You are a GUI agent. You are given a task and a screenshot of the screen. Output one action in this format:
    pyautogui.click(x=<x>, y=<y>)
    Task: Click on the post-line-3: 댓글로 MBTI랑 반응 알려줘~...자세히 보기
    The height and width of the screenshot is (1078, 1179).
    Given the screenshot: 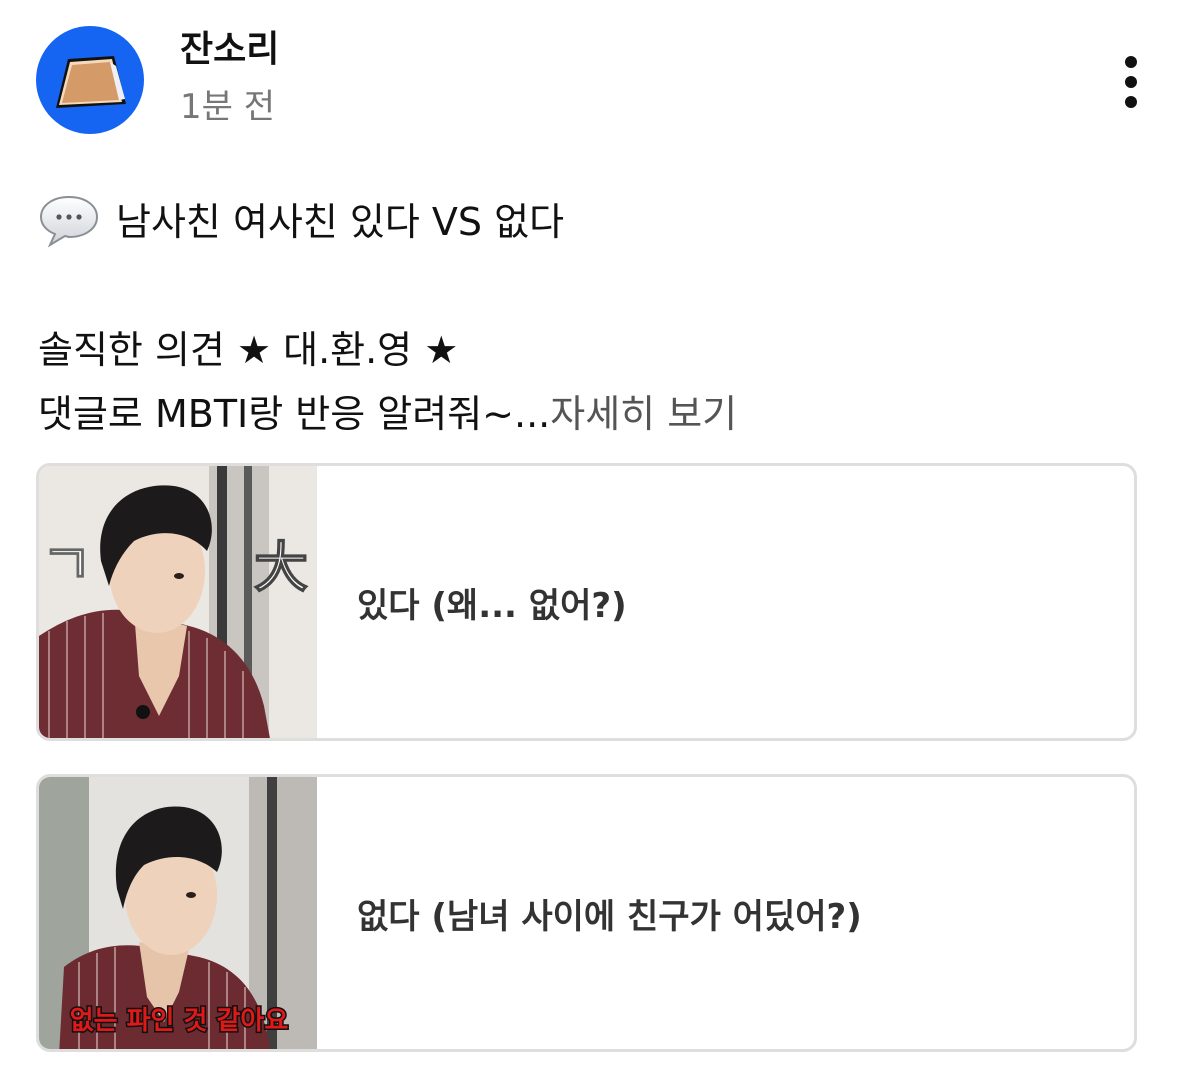 What is the action you would take?
    pyautogui.click(x=588, y=414)
    